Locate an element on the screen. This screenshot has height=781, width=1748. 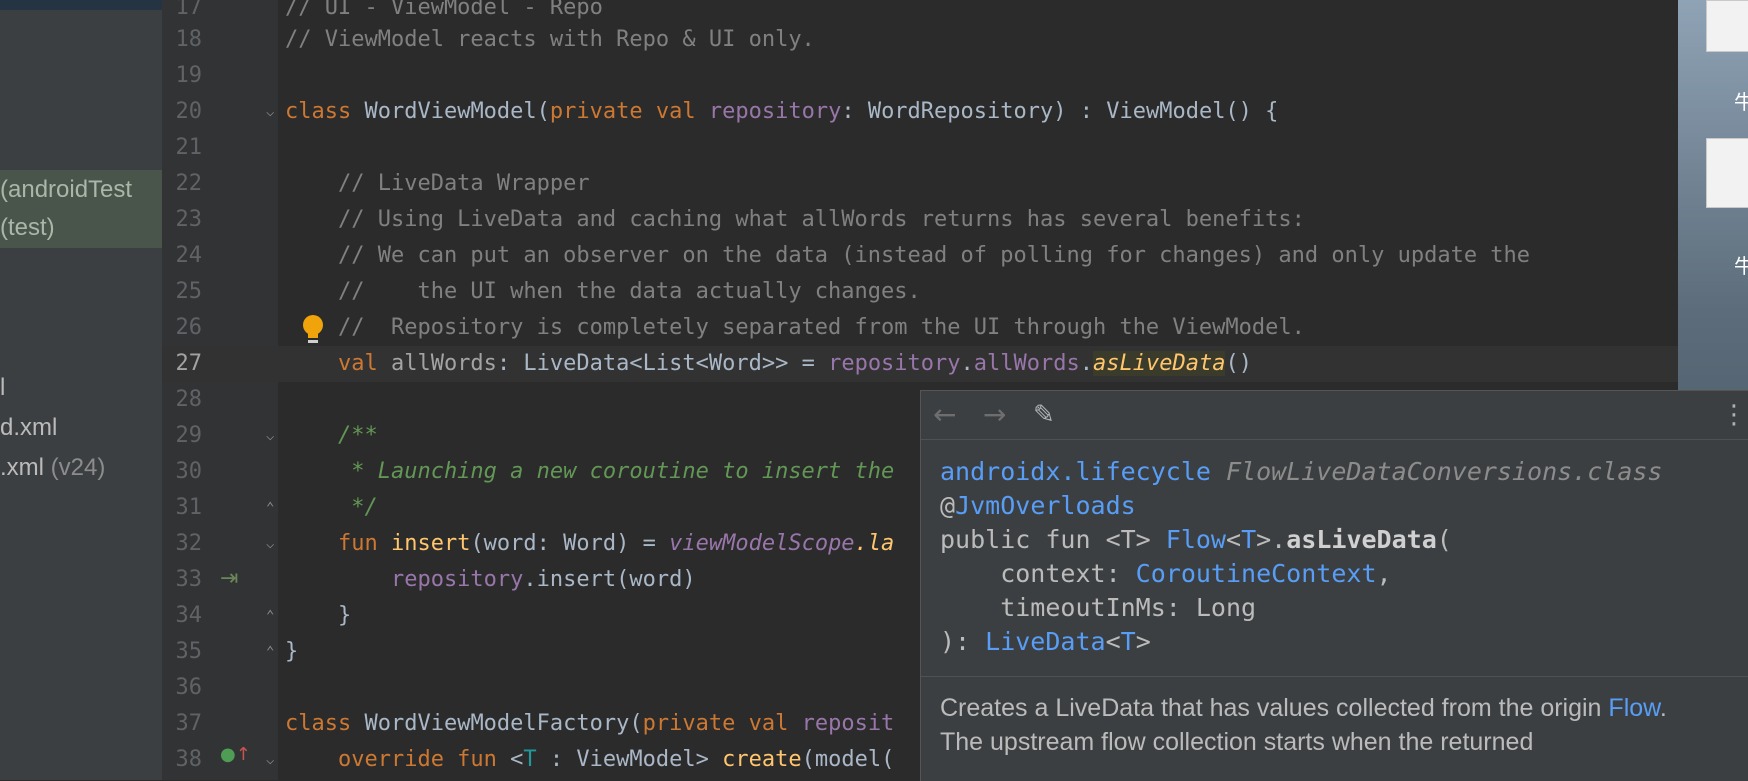
forward-arrow-icon: → is located at coordinates (994, 415).